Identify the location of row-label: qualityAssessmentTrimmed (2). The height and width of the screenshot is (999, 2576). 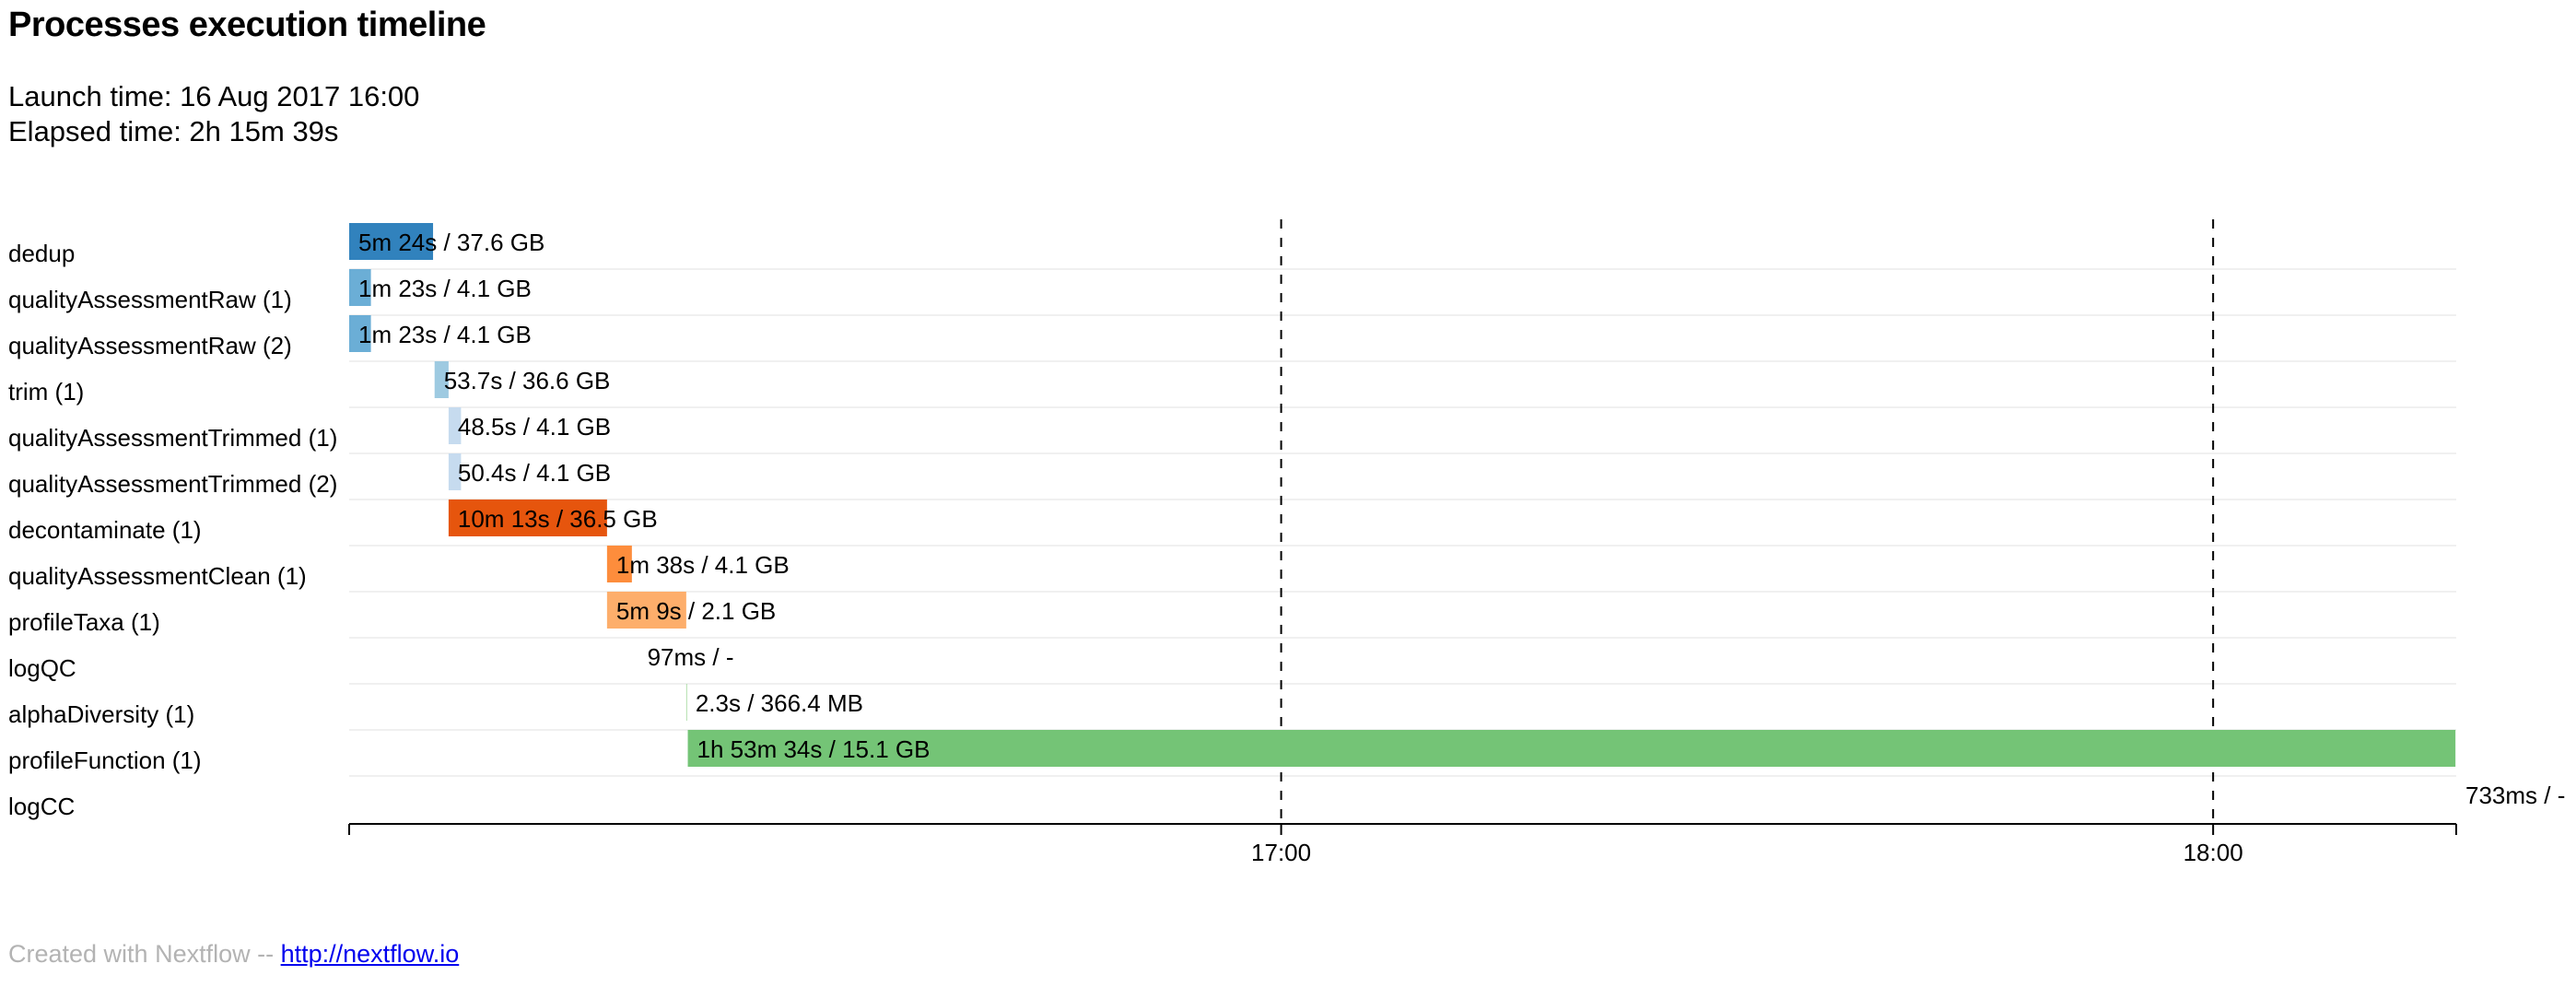
(172, 484).